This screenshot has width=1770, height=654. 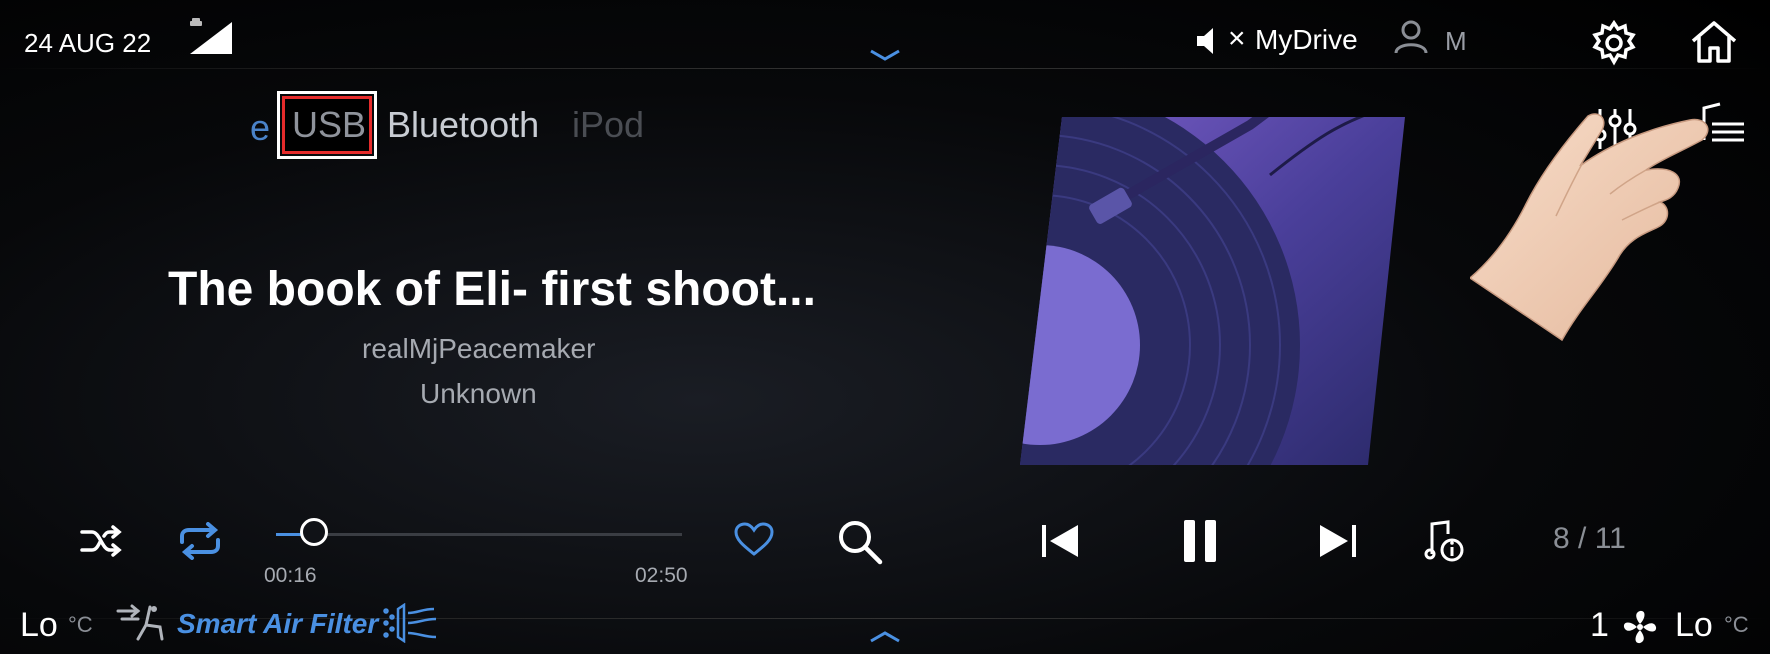 What do you see at coordinates (314, 532) in the screenshot?
I see `progress-knob` at bounding box center [314, 532].